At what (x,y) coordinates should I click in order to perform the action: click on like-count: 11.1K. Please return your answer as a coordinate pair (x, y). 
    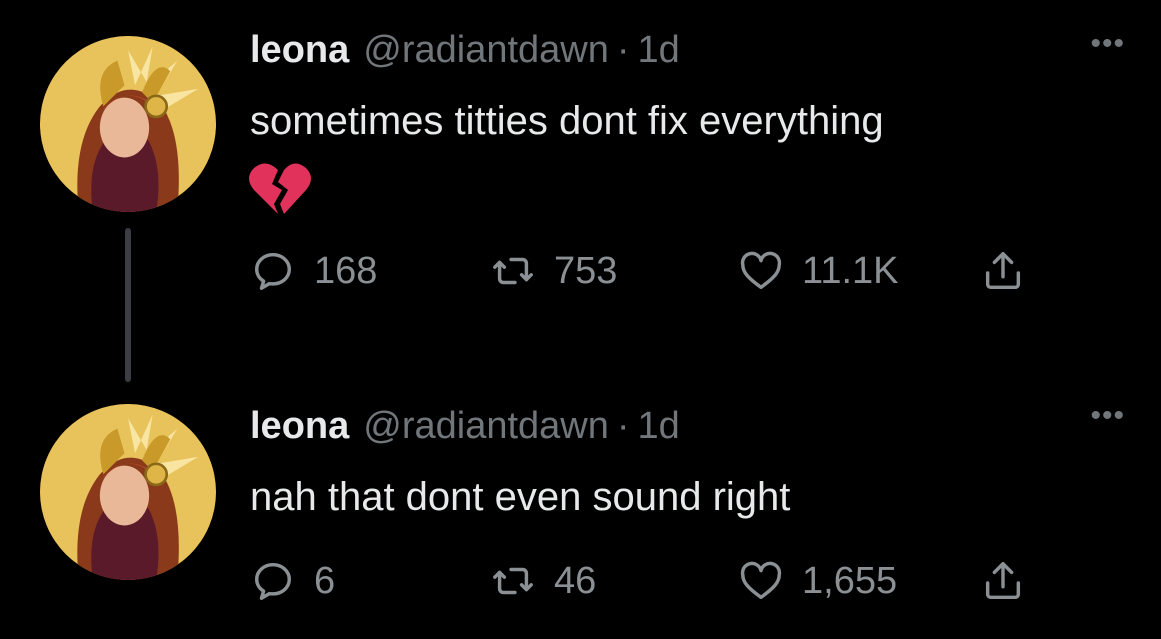
    Looking at the image, I should click on (850, 270).